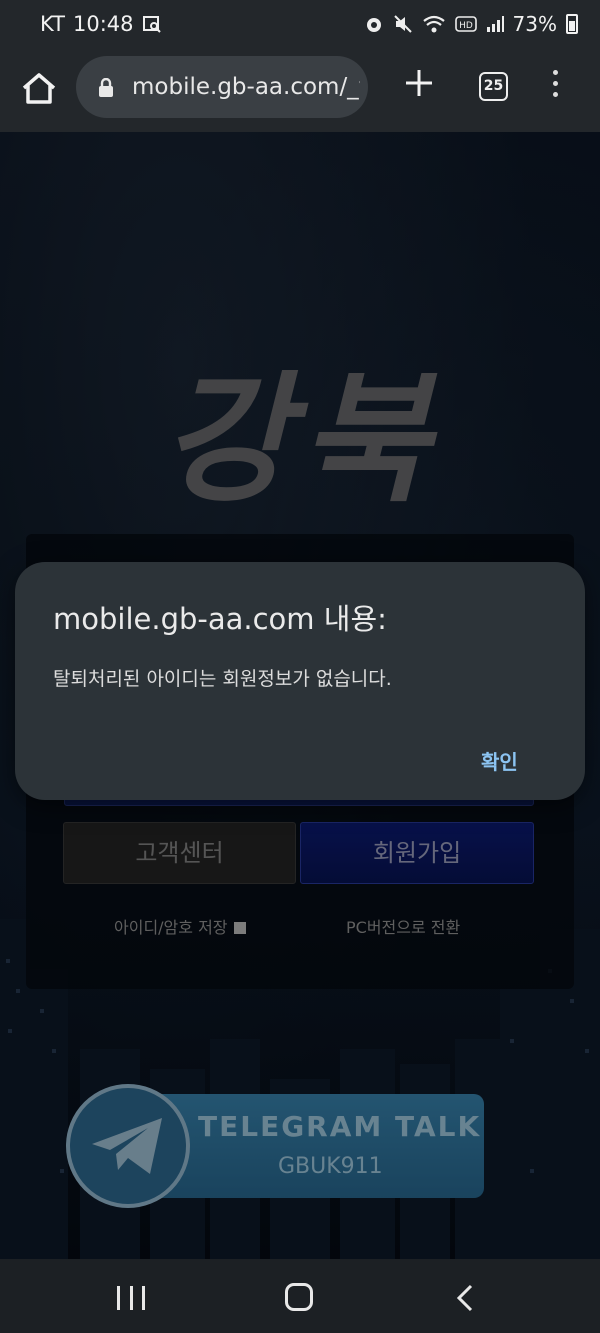  I want to click on address-bar: mobile.gb-aa.com/_v, so click(222, 87).